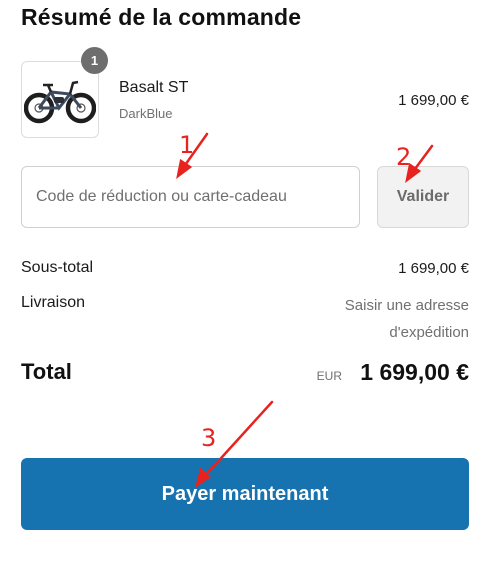 The width and height of the screenshot is (490, 567). What do you see at coordinates (404, 157) in the screenshot?
I see `annotation-marker-2: 2` at bounding box center [404, 157].